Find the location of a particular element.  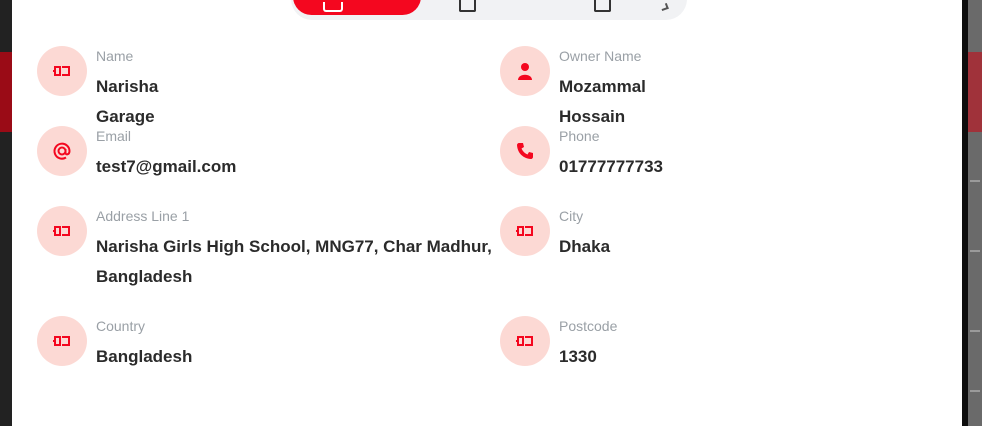

name-value: Narisha Garage is located at coordinates (127, 101).